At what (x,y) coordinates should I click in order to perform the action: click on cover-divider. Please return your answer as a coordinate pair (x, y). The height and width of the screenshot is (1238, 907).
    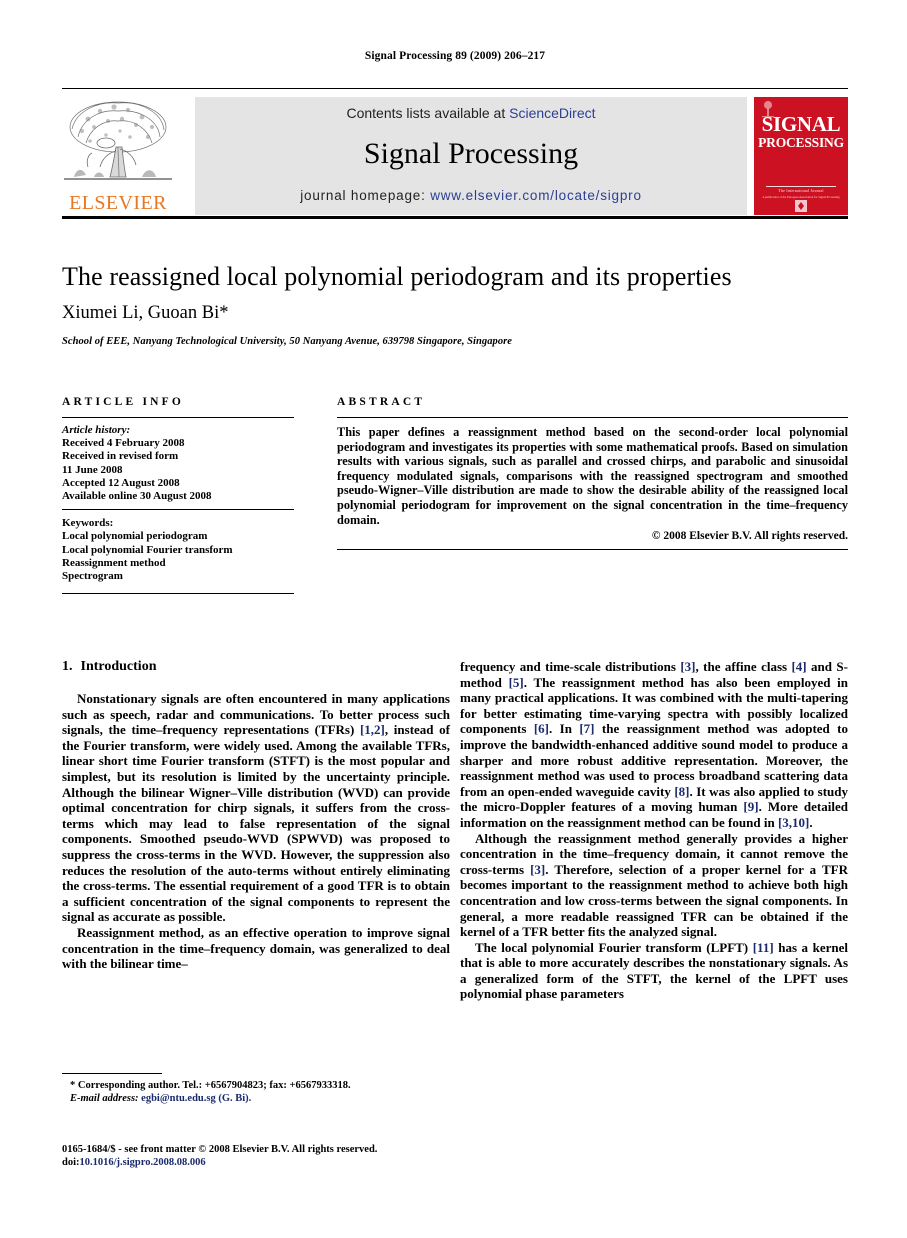
    Looking at the image, I should click on (801, 186).